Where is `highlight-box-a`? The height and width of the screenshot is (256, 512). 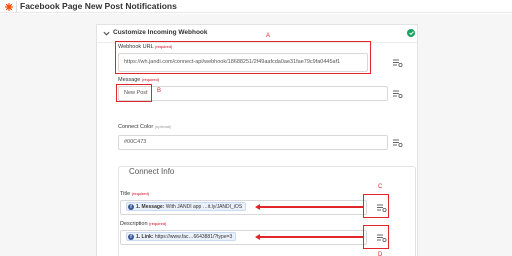 highlight-box-a is located at coordinates (243, 57).